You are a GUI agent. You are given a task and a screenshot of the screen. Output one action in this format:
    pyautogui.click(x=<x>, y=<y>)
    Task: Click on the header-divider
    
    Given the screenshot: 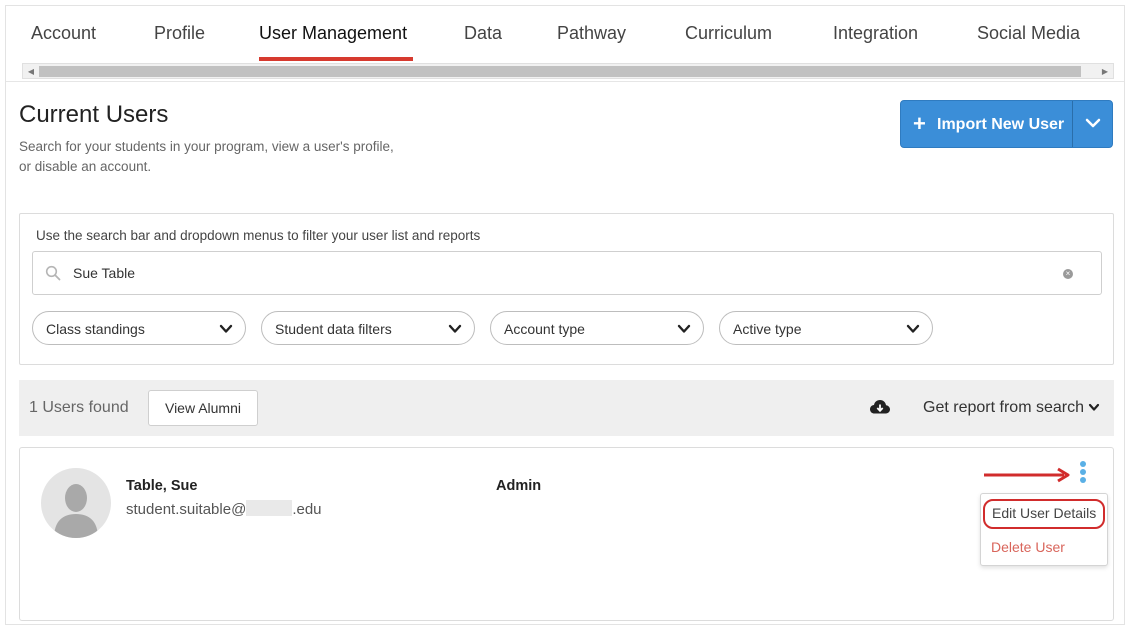 What is the action you would take?
    pyautogui.click(x=565, y=81)
    